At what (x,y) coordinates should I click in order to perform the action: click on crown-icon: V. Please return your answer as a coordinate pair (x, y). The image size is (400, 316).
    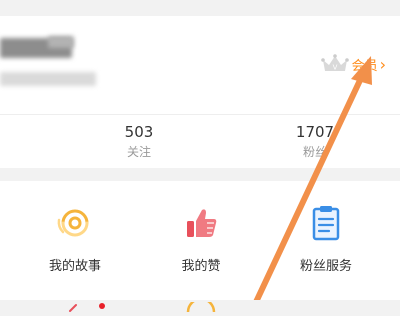
    Looking at the image, I should click on (335, 64).